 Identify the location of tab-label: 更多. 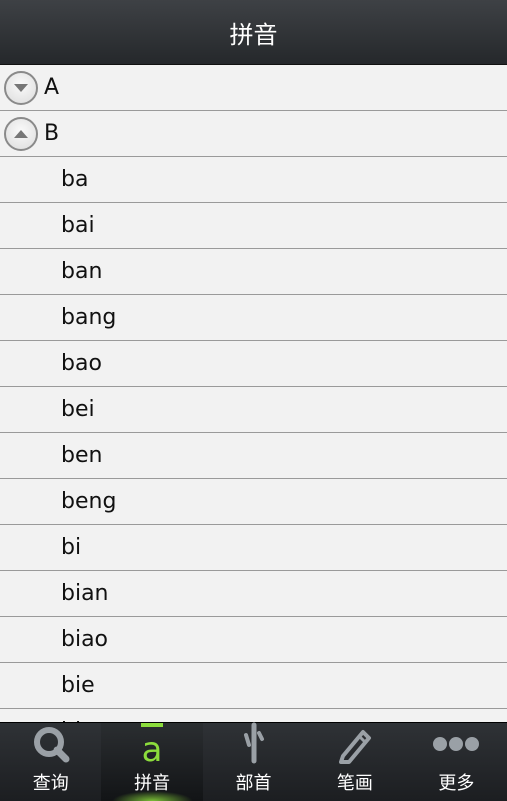
(456, 783).